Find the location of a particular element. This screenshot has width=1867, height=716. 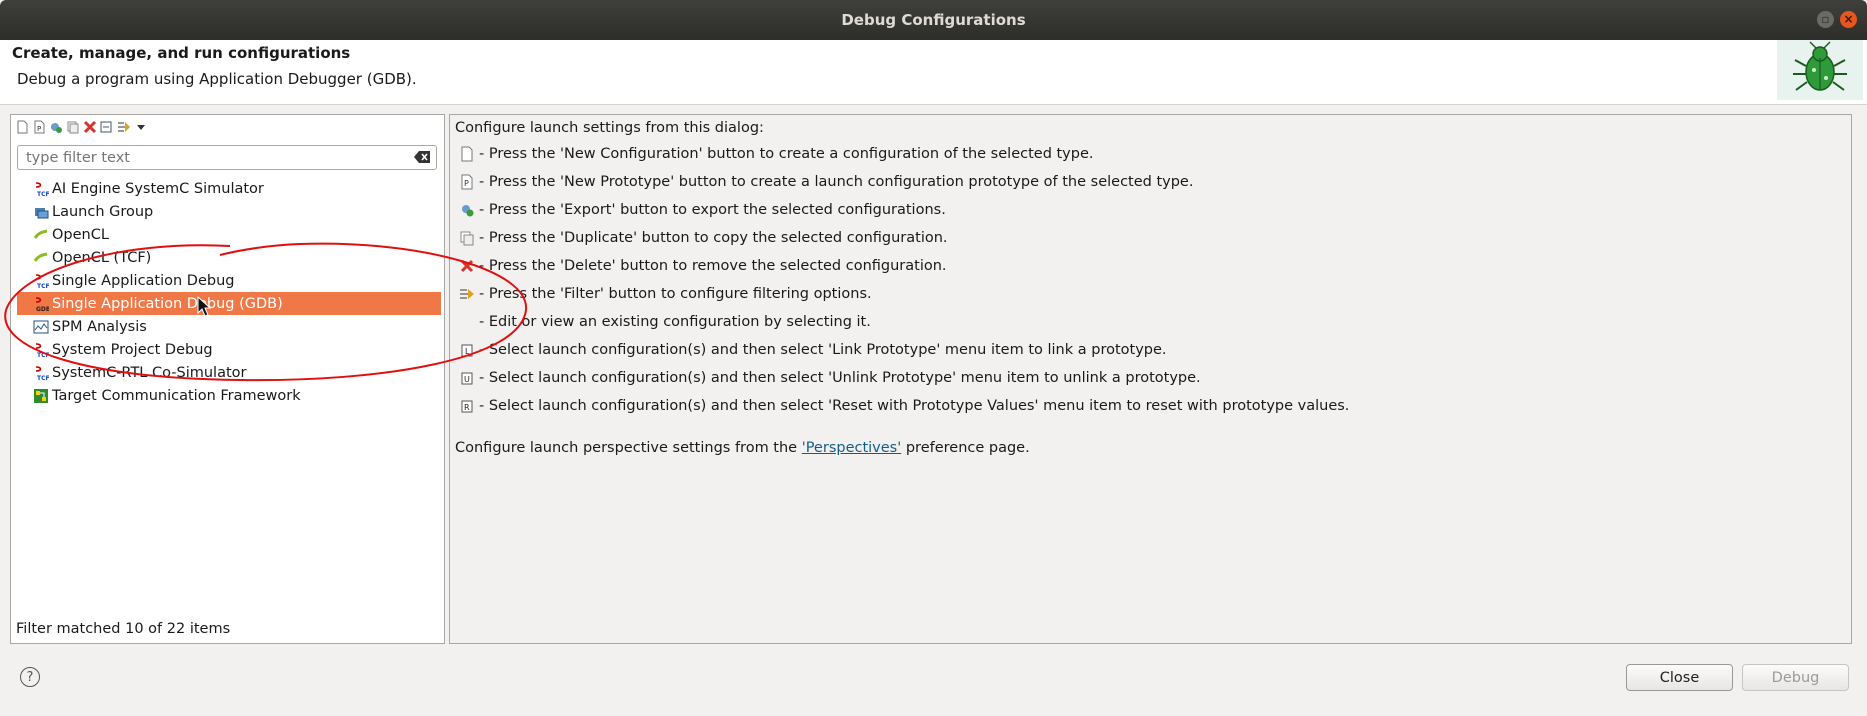

svg-text: L is located at coordinates (467, 351).